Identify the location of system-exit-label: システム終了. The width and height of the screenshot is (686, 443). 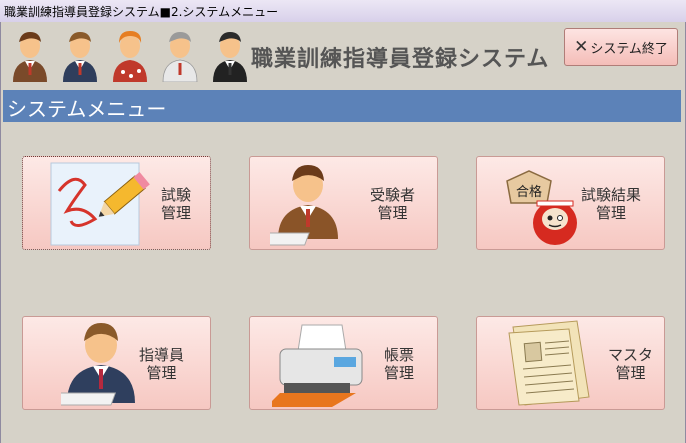
(629, 49).